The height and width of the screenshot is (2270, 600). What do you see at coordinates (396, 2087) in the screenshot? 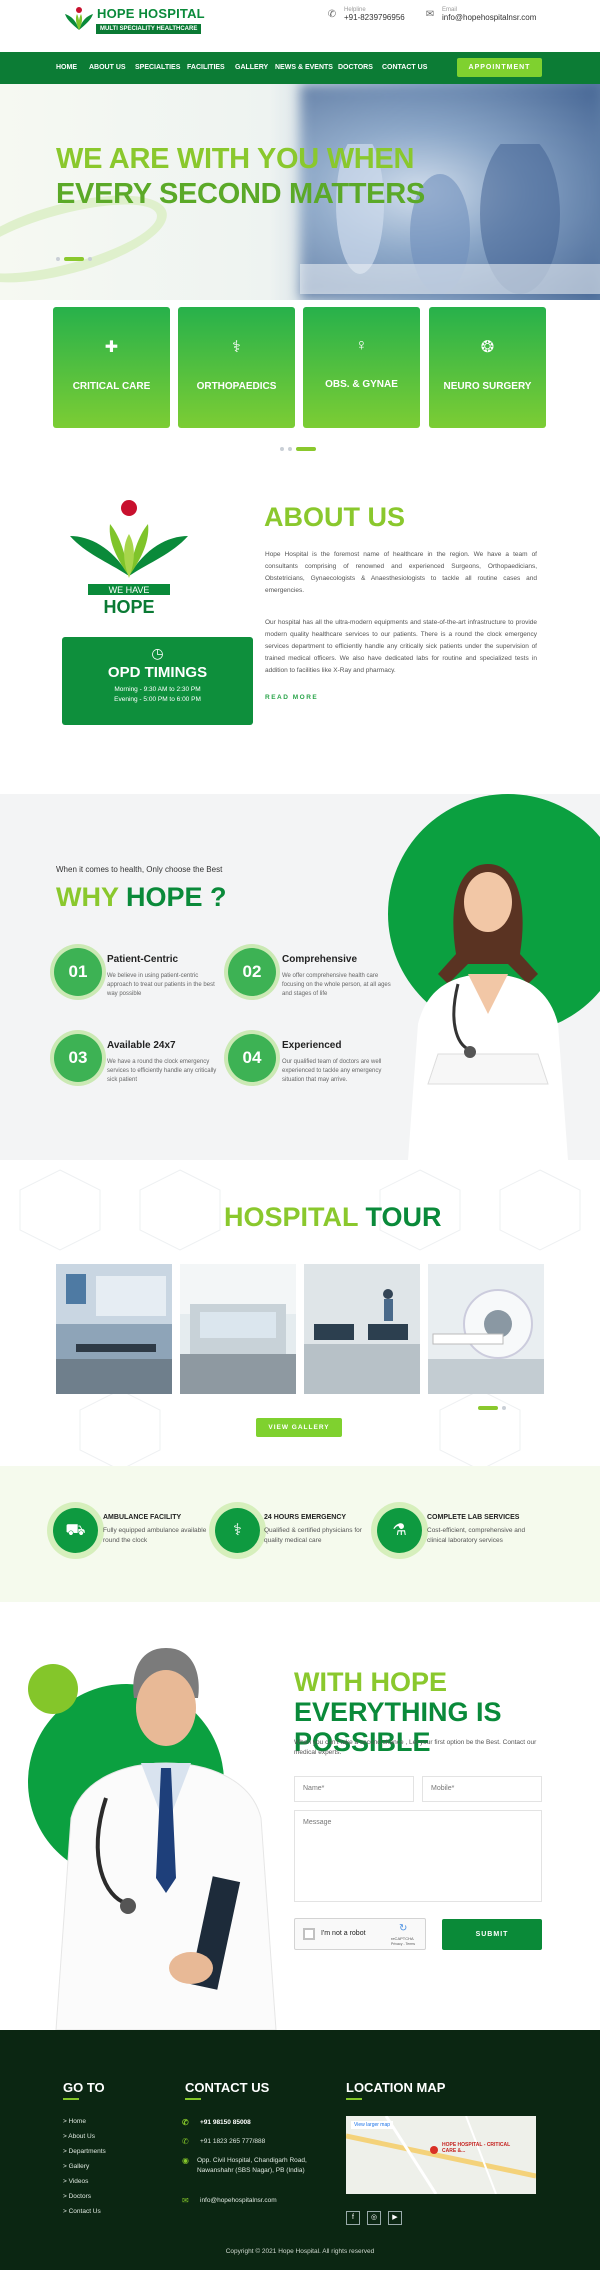
I see `footer-map-title: LOCATION MAP` at bounding box center [396, 2087].